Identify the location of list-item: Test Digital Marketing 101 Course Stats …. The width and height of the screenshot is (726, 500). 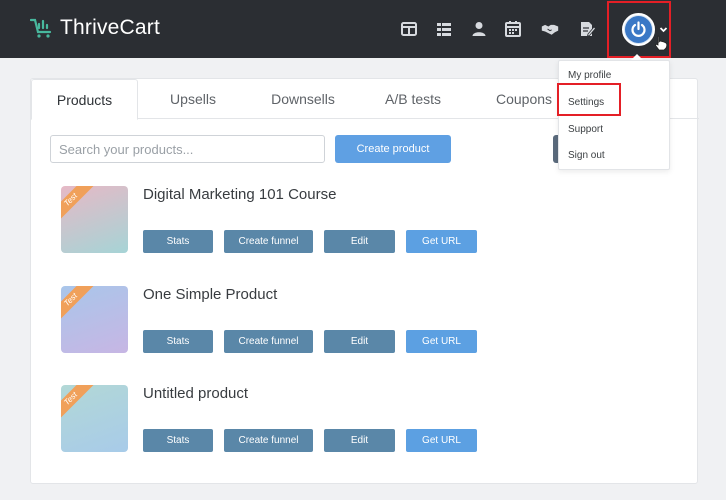
(361, 221).